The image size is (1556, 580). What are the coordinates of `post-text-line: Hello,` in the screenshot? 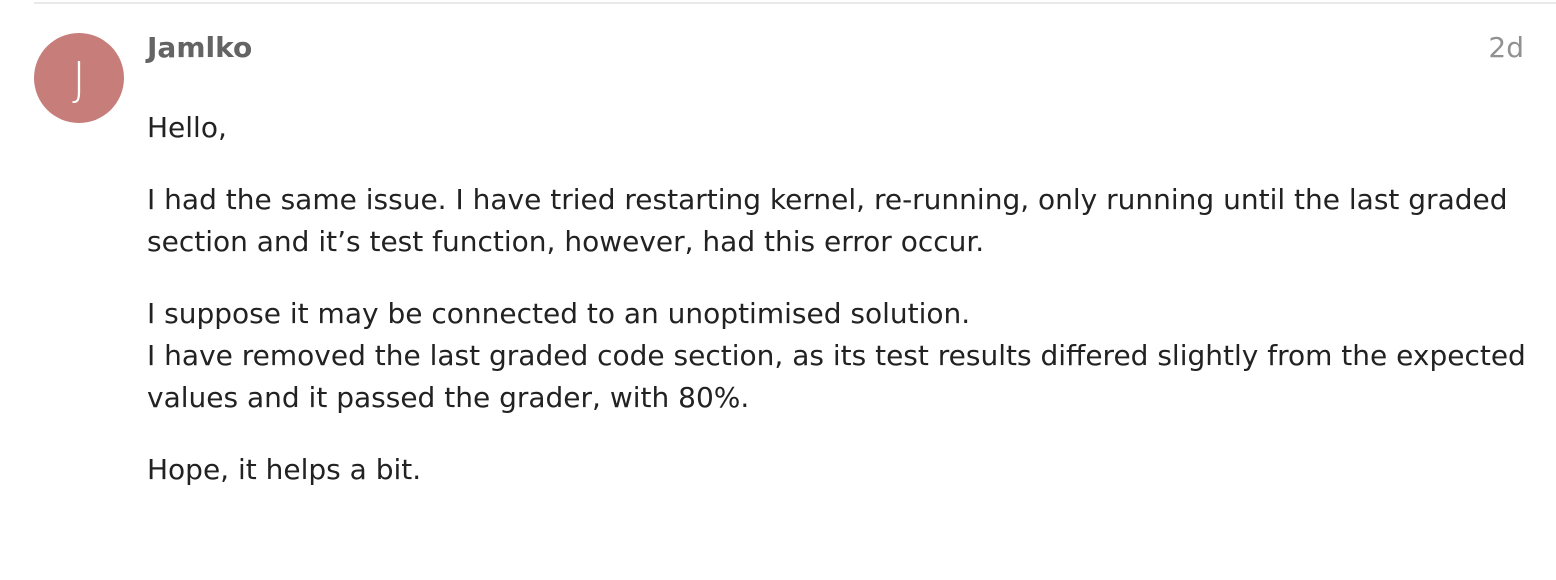 It's located at (187, 127).